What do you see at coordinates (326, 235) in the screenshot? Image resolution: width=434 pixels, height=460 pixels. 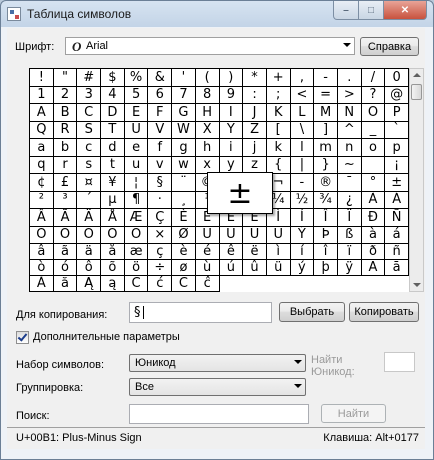 I see `char-cell: Þ` at bounding box center [326, 235].